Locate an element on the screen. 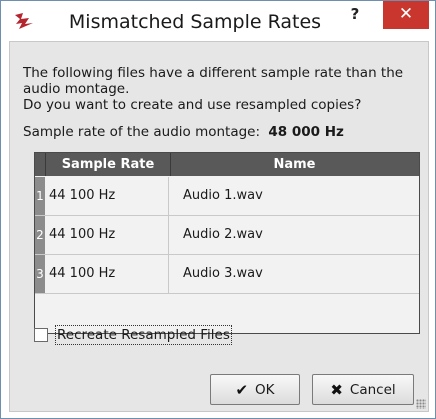  cell-file-name: Audio 3.wav is located at coordinates (223, 273).